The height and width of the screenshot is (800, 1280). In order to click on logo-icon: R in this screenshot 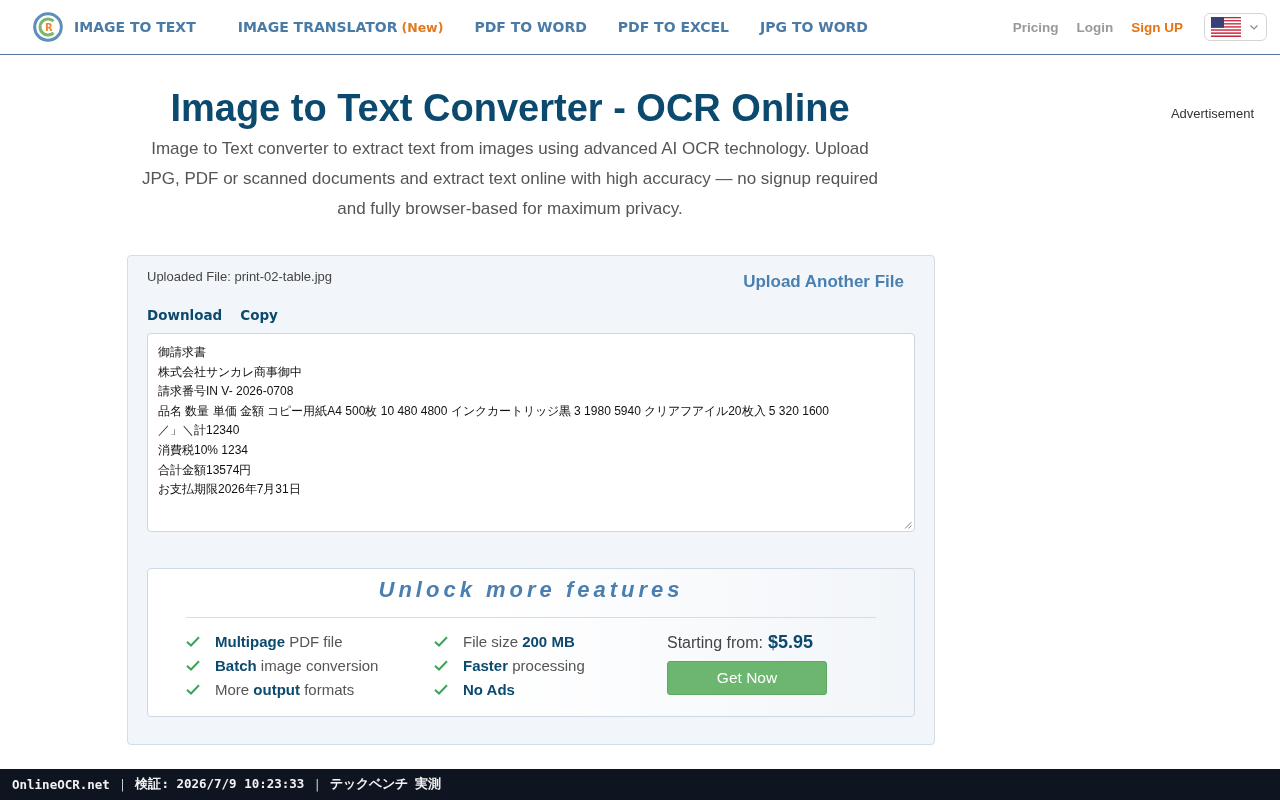, I will do `click(48, 27)`.